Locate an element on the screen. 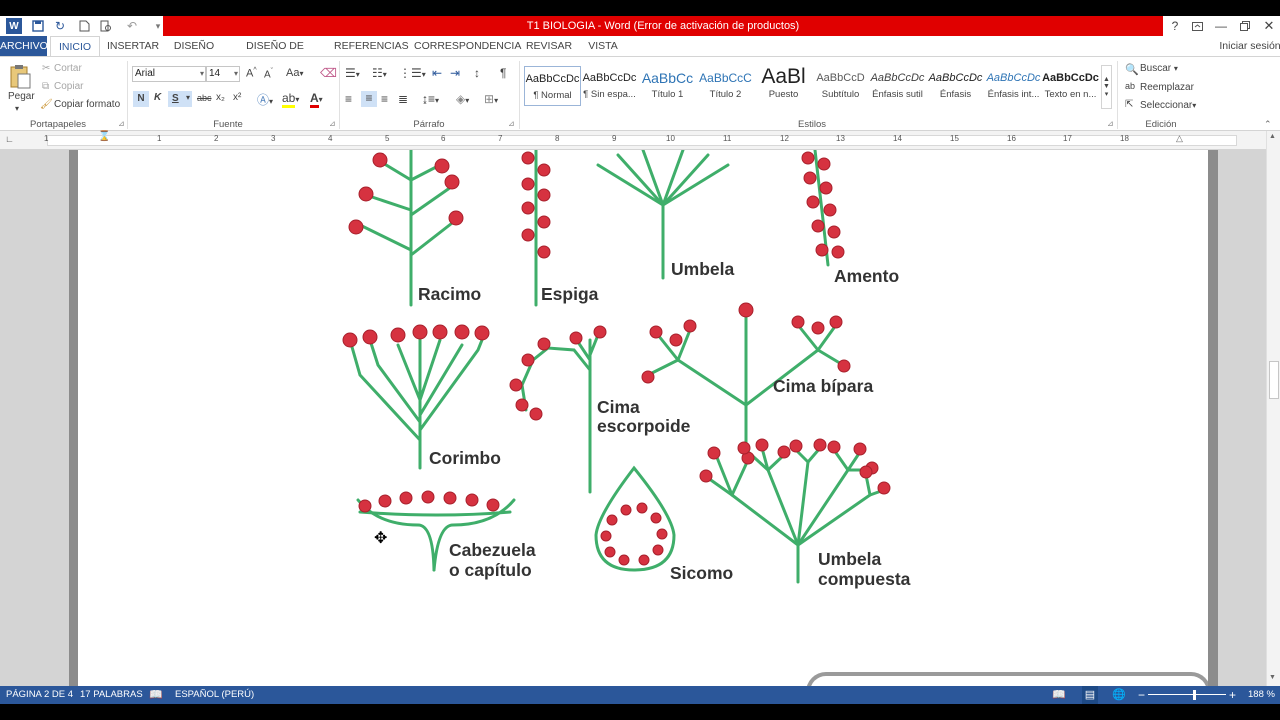  subscript-button: x₂ is located at coordinates (220, 97).